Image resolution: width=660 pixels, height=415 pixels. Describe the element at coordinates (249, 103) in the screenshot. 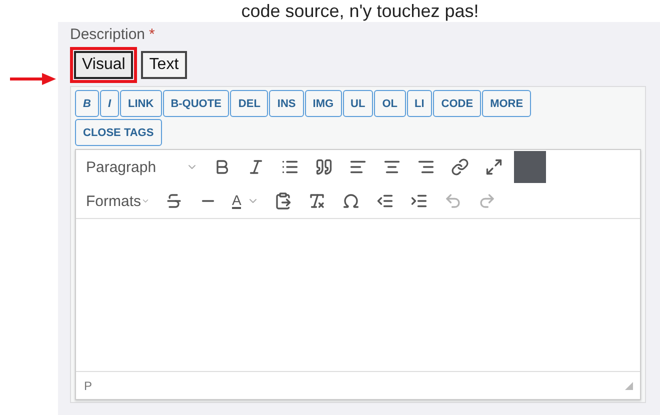

I see `quicktag-button: DEL` at that location.